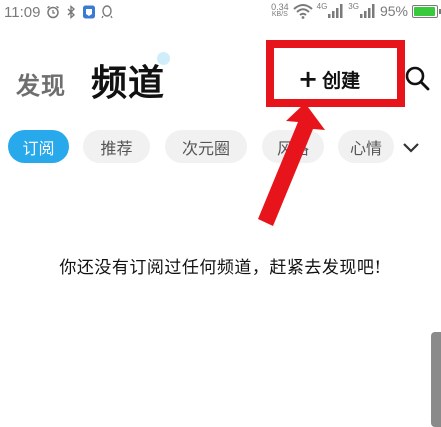  I want to click on network-type-2: 3G, so click(353, 6).